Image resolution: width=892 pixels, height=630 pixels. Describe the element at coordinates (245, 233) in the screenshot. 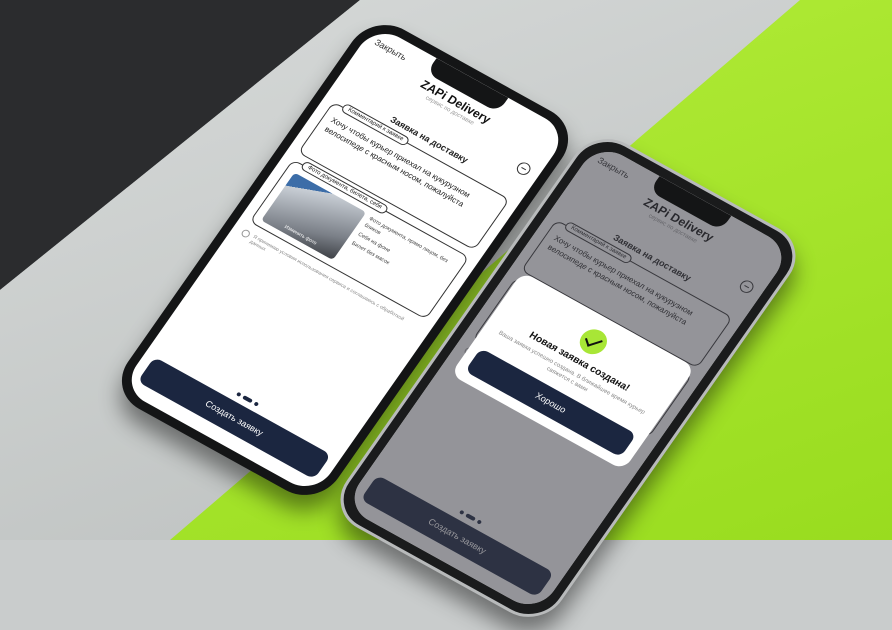

I see `consent-radio-icon` at that location.